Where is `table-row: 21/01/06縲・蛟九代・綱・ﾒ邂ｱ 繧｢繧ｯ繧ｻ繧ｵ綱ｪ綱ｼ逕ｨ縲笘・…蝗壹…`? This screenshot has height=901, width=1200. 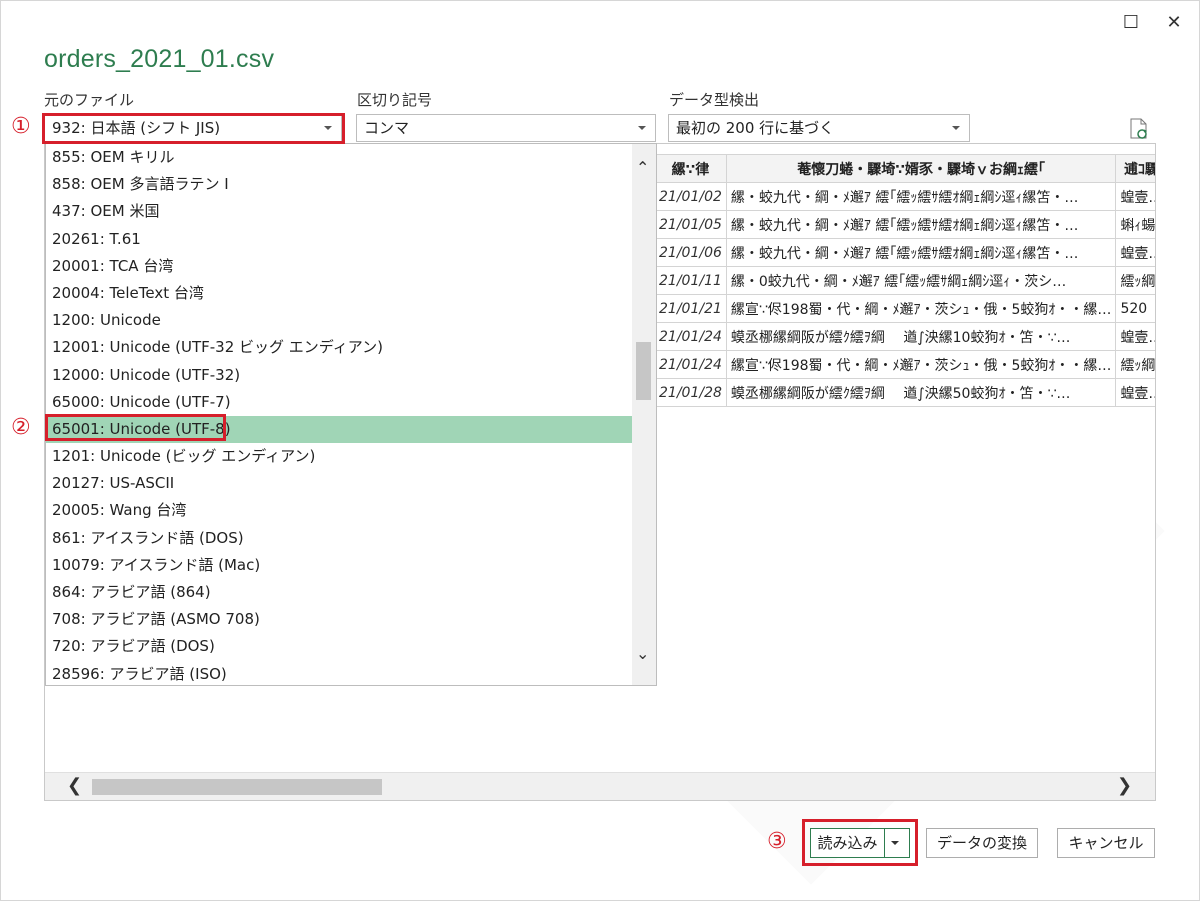
table-row: 21/01/06縲・蛟九代・綱・ﾒ邂ｱ 繧｢繧ｯ繧ｻ繧ｵ綱ｪ綱ｼ逕ｨ縲笘・…蝗壹… is located at coordinates (906, 253).